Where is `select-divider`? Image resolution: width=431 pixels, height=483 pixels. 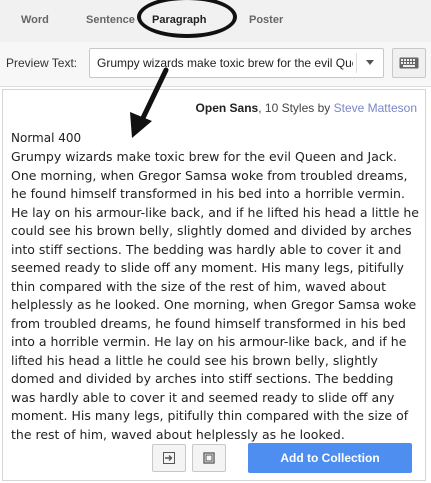 select-divider is located at coordinates (356, 63).